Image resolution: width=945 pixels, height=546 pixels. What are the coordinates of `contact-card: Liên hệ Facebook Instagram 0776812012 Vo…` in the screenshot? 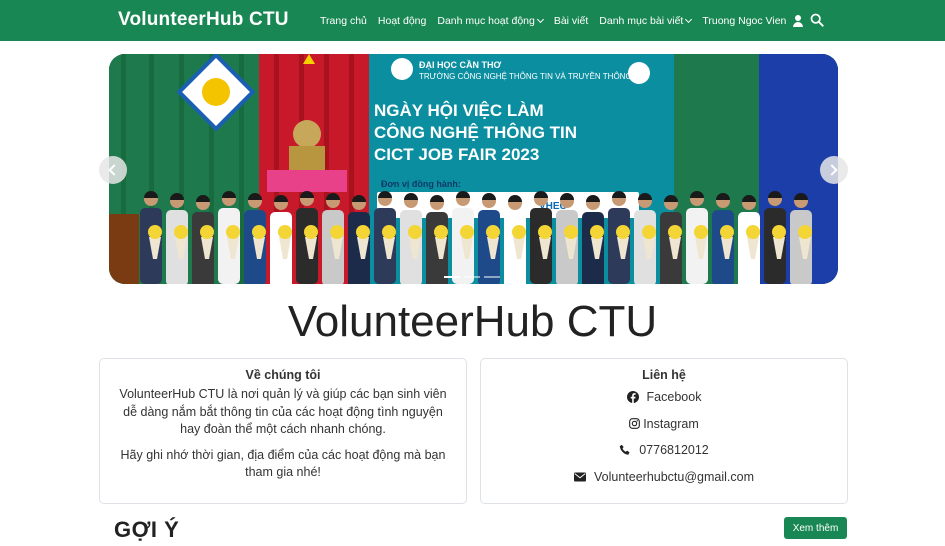 It's located at (664, 431).